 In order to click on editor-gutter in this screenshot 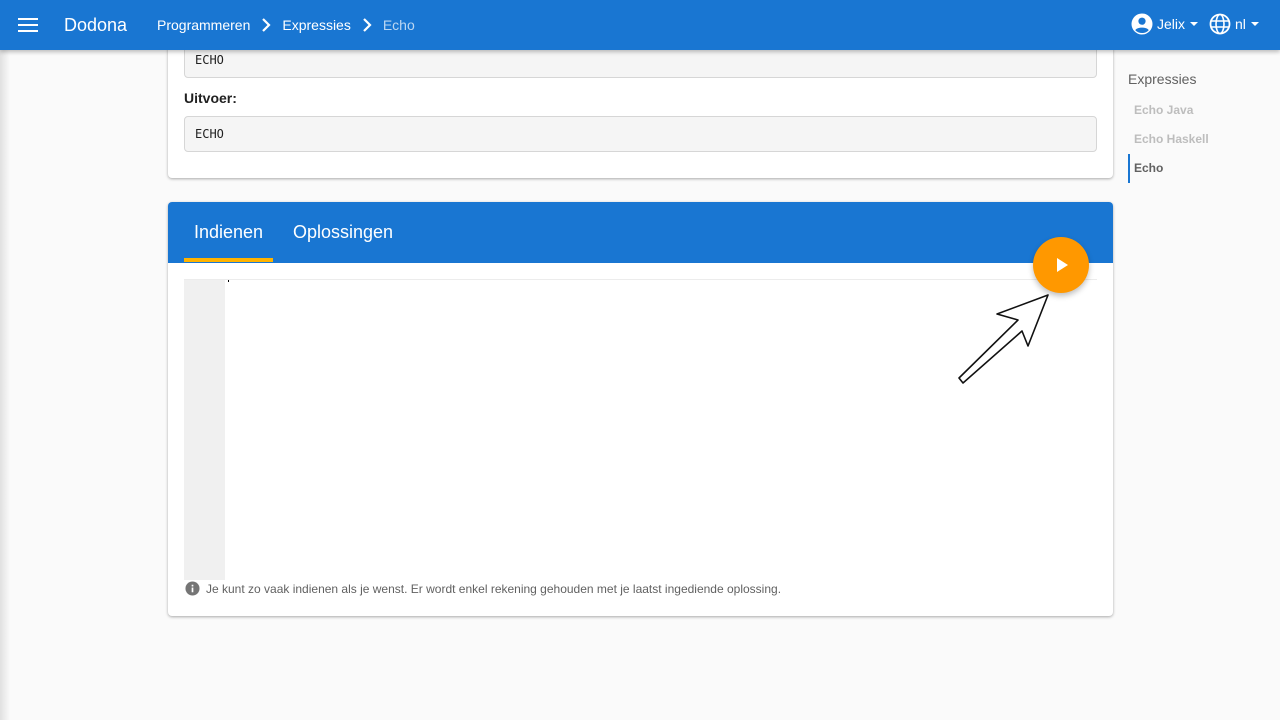, I will do `click(204, 430)`.